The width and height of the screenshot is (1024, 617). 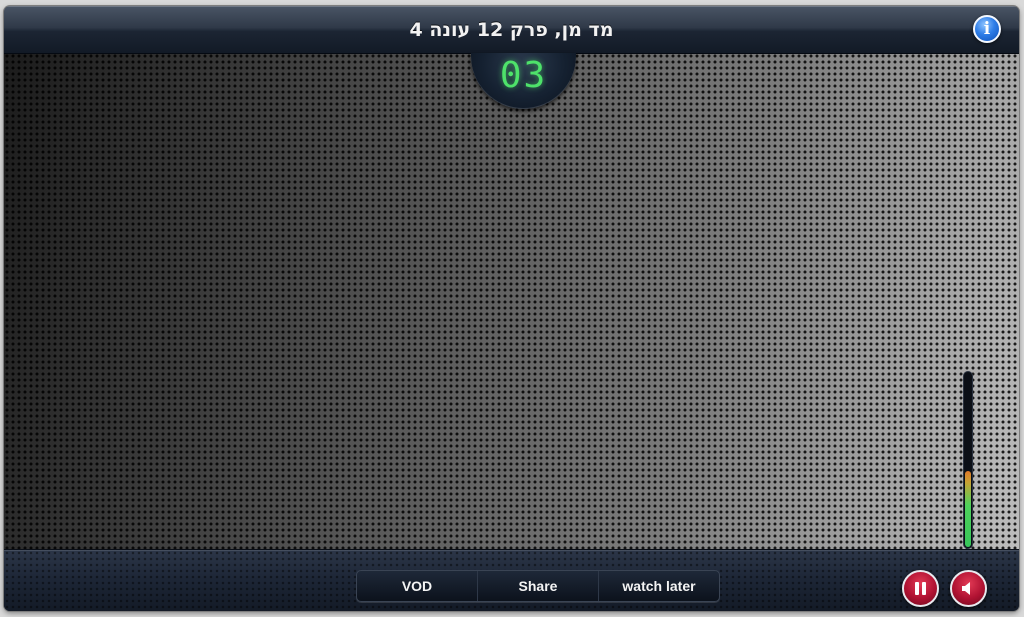 I want to click on volume-button, so click(x=968, y=588).